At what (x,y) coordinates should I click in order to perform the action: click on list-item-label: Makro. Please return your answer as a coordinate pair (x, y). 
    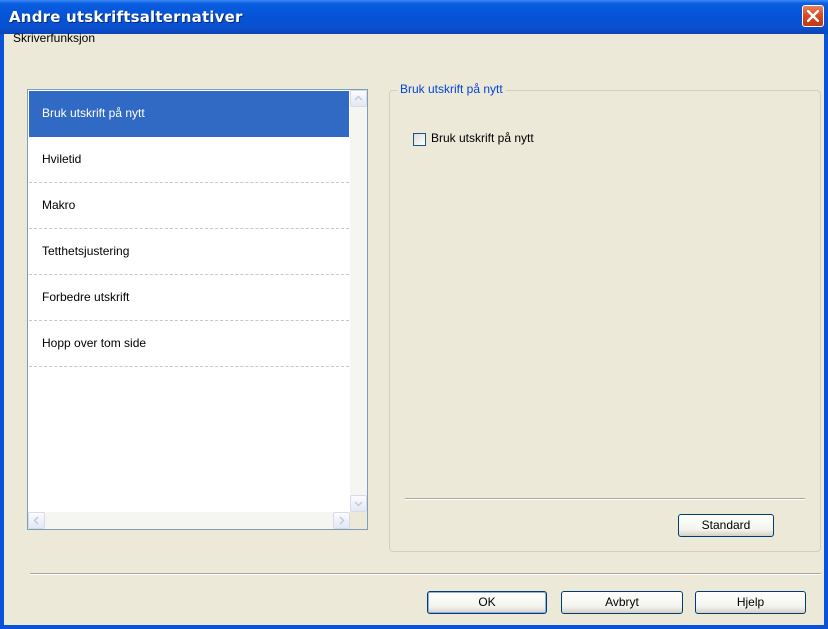
    Looking at the image, I should click on (59, 205).